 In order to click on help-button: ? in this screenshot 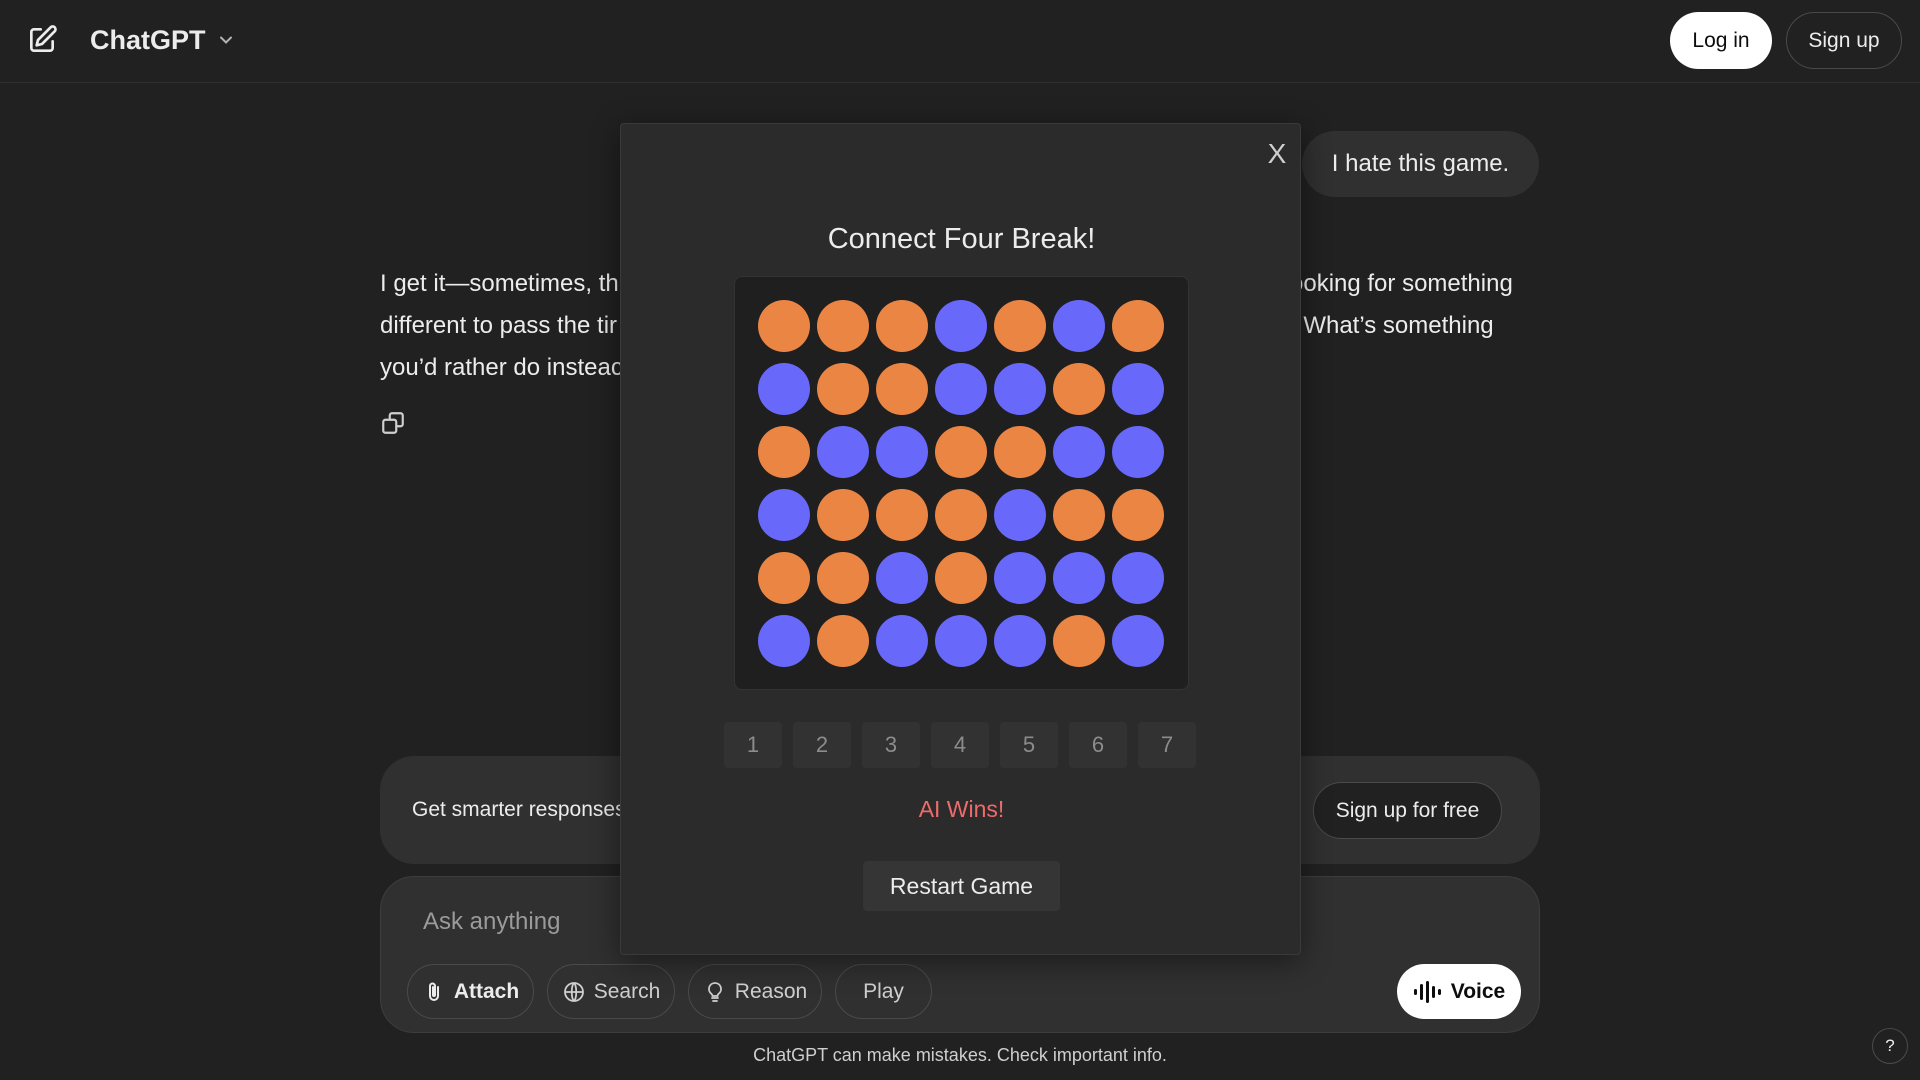, I will do `click(1890, 1046)`.